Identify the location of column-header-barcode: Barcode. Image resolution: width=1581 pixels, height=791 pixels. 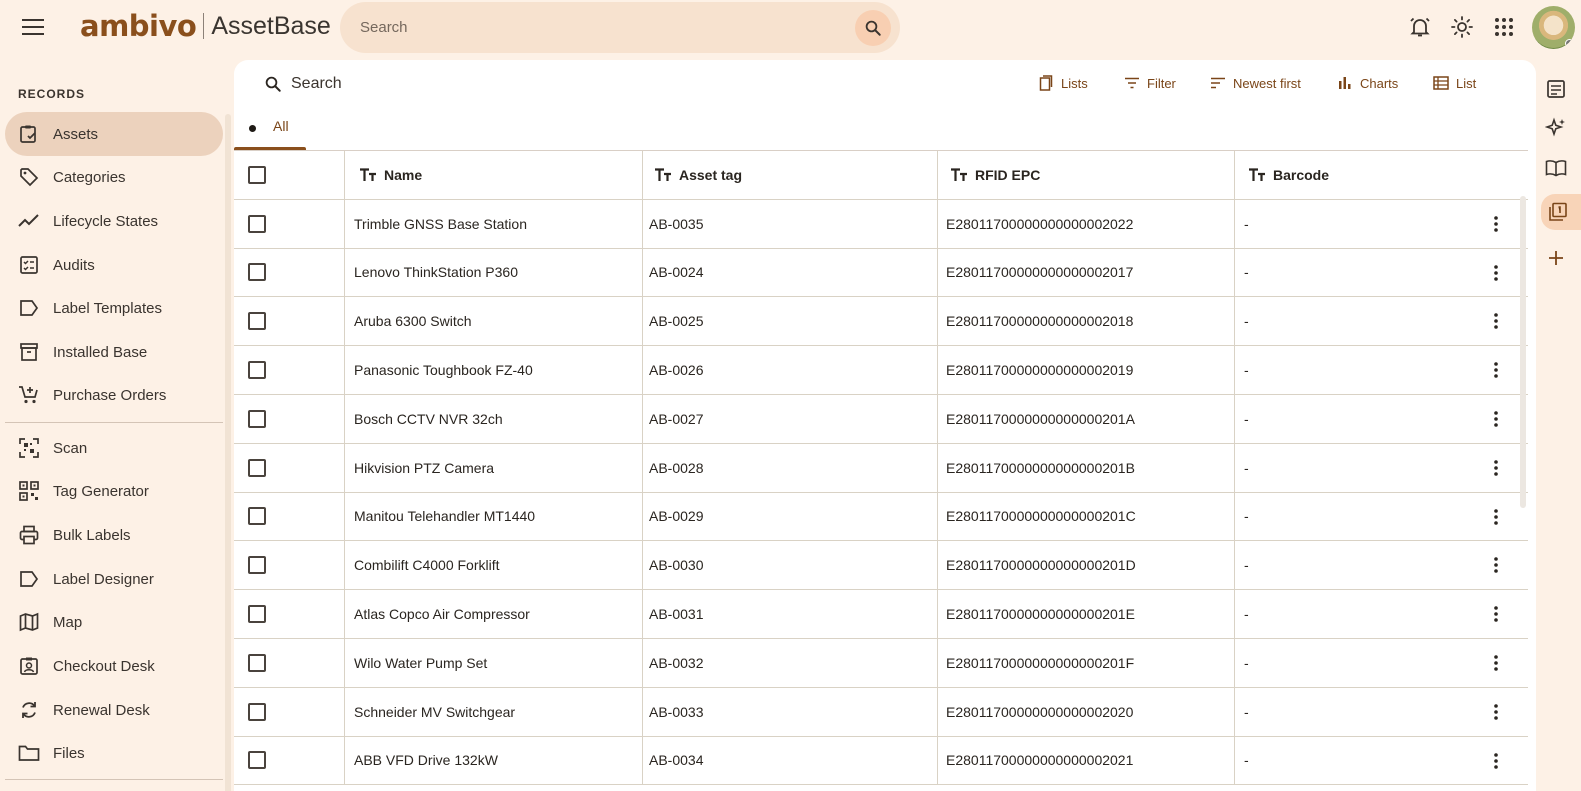
(1381, 175).